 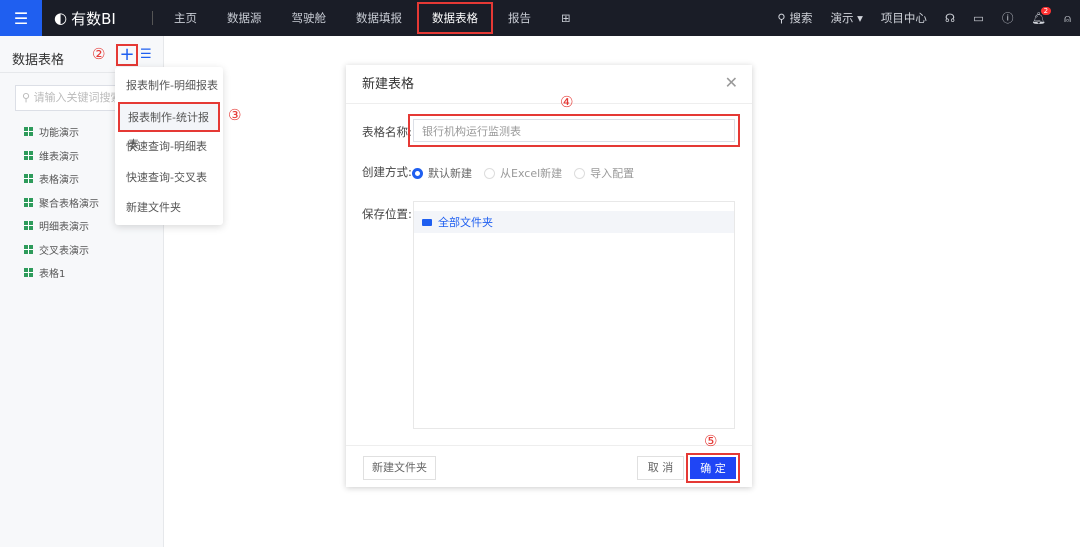 What do you see at coordinates (567, 102) in the screenshot?
I see `annotation-4: ④` at bounding box center [567, 102].